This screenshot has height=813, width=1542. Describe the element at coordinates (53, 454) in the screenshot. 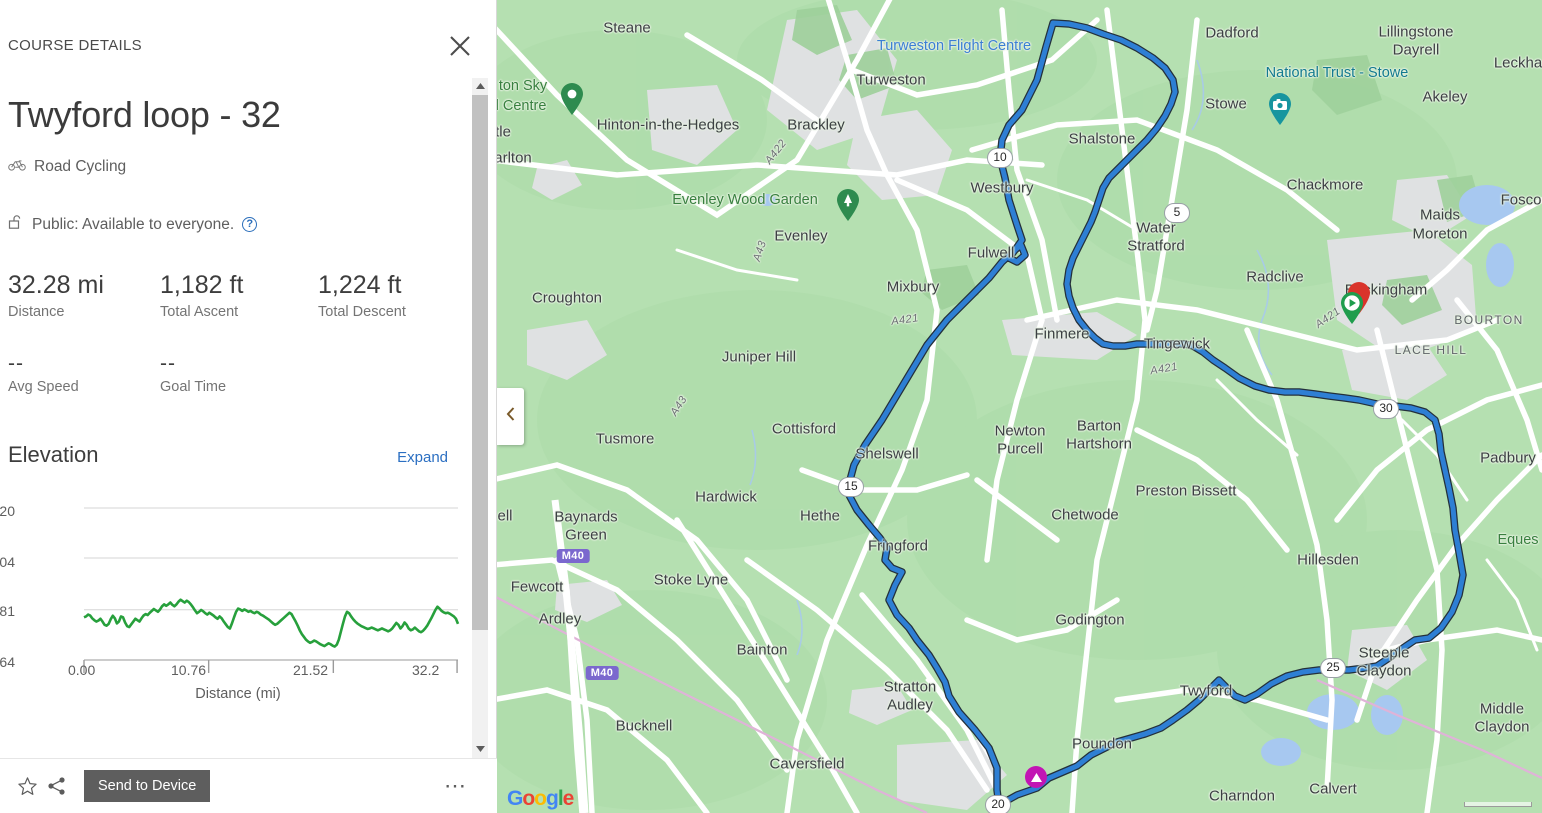

I see `elevation-title: Elevation` at that location.